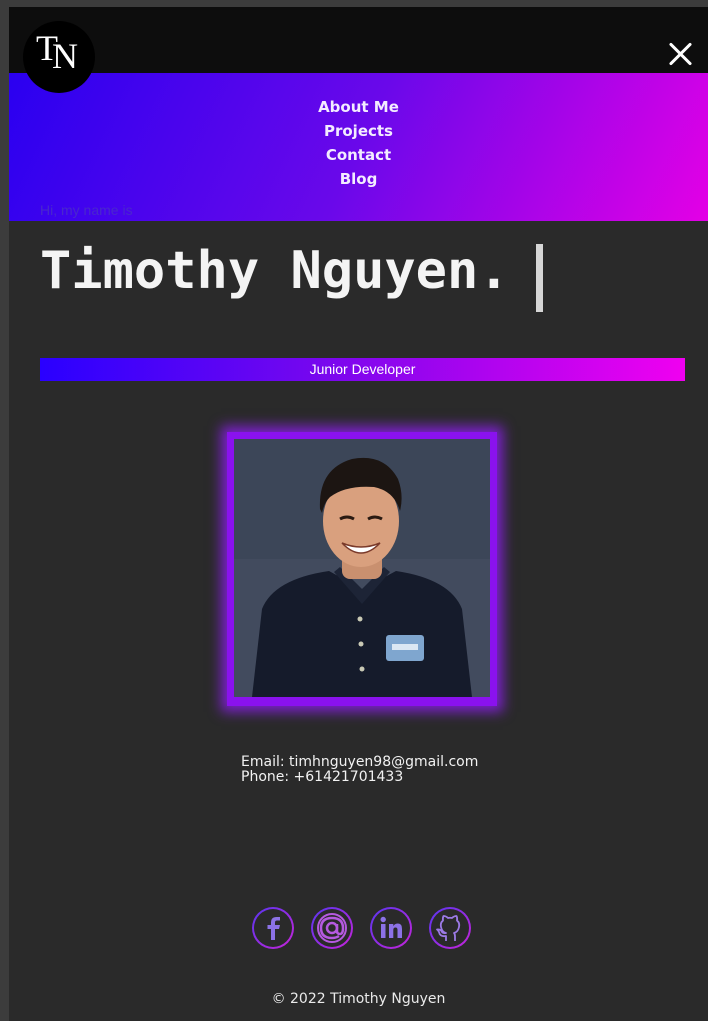 The width and height of the screenshot is (708, 1021). I want to click on nav-item-blog: Blog, so click(358, 182).